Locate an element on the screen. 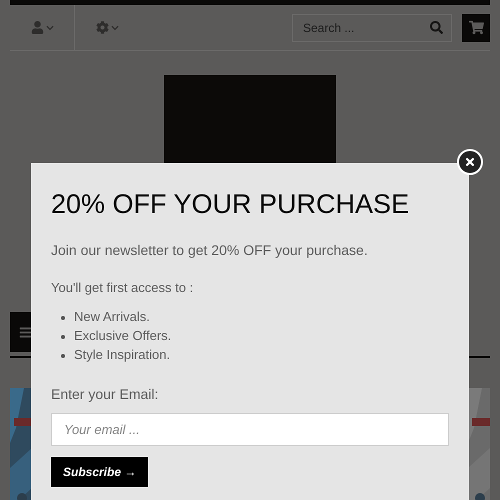 The width and height of the screenshot is (500, 500). subscribe-button: Subscribe → is located at coordinates (99, 472).